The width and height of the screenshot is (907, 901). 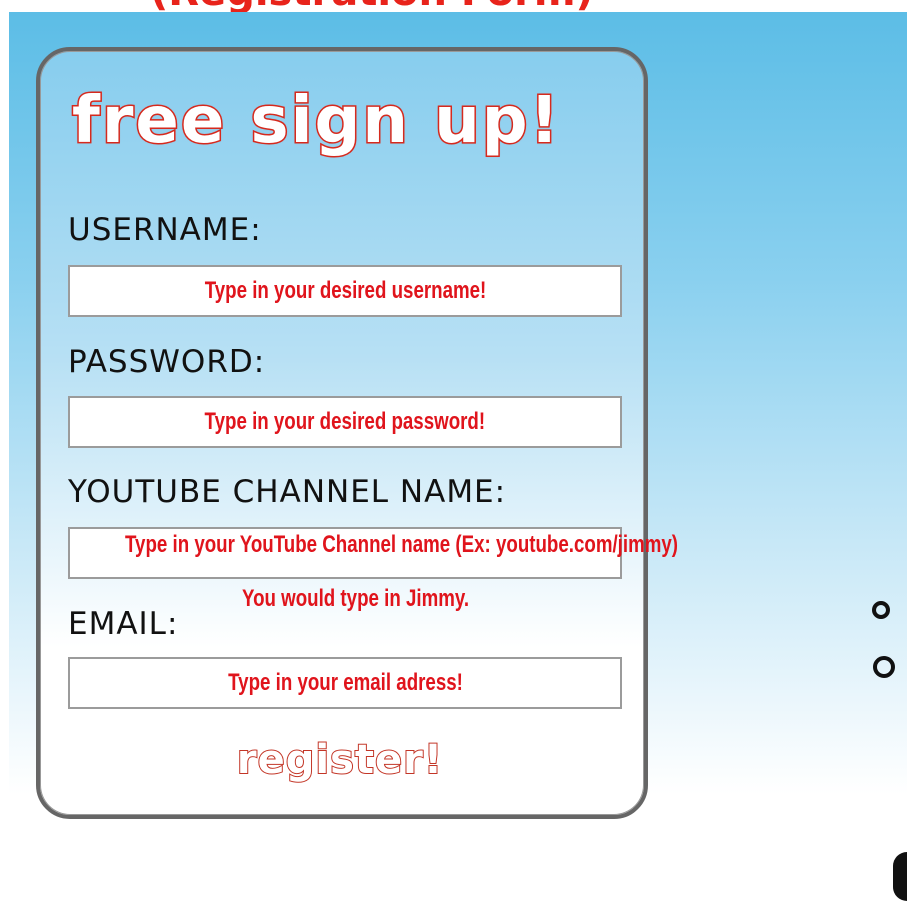 I want to click on email-placeholder: Type in your email adress!, so click(x=345, y=682).